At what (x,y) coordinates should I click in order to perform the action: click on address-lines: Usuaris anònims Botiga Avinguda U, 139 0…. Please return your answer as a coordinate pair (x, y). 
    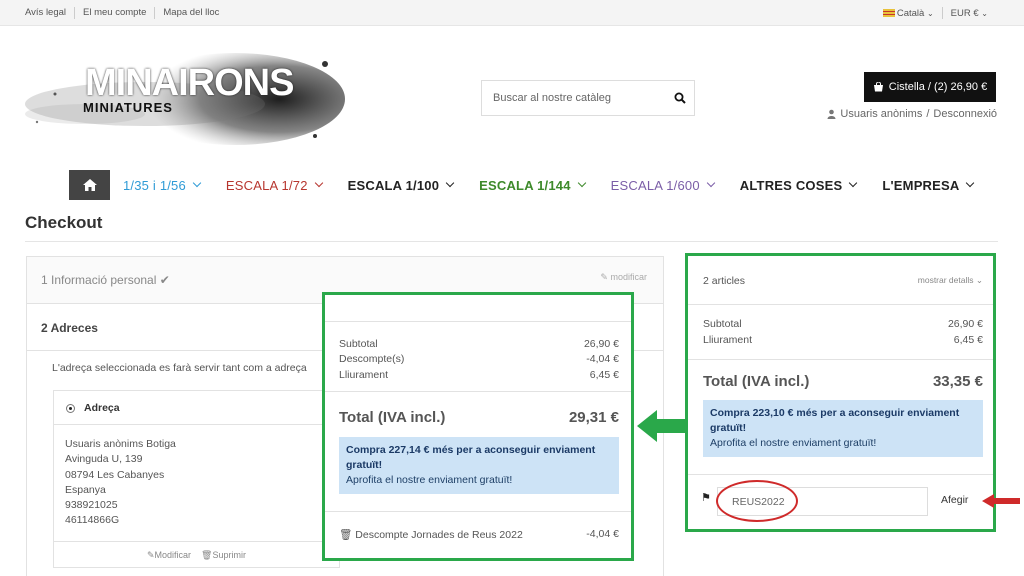
    Looking at the image, I should click on (120, 482).